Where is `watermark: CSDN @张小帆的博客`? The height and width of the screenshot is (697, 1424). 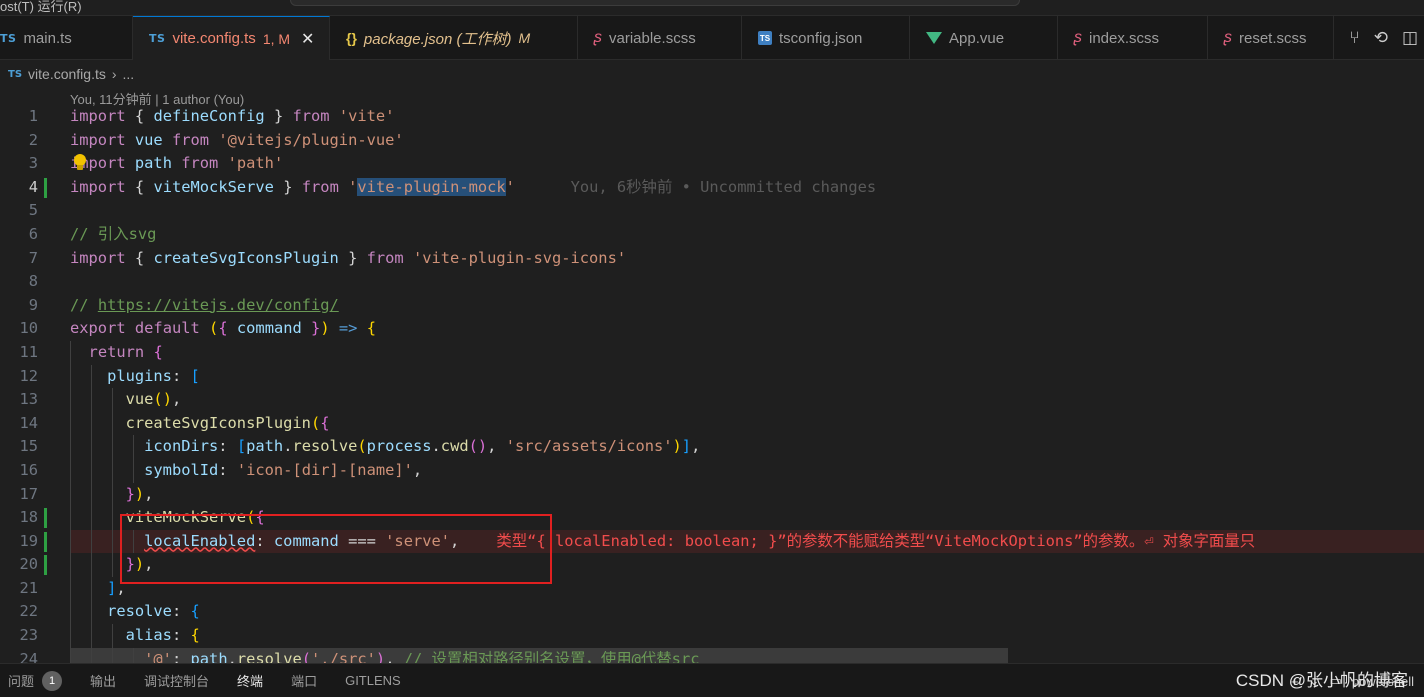
watermark: CSDN @张小帆的博客 is located at coordinates (1321, 680).